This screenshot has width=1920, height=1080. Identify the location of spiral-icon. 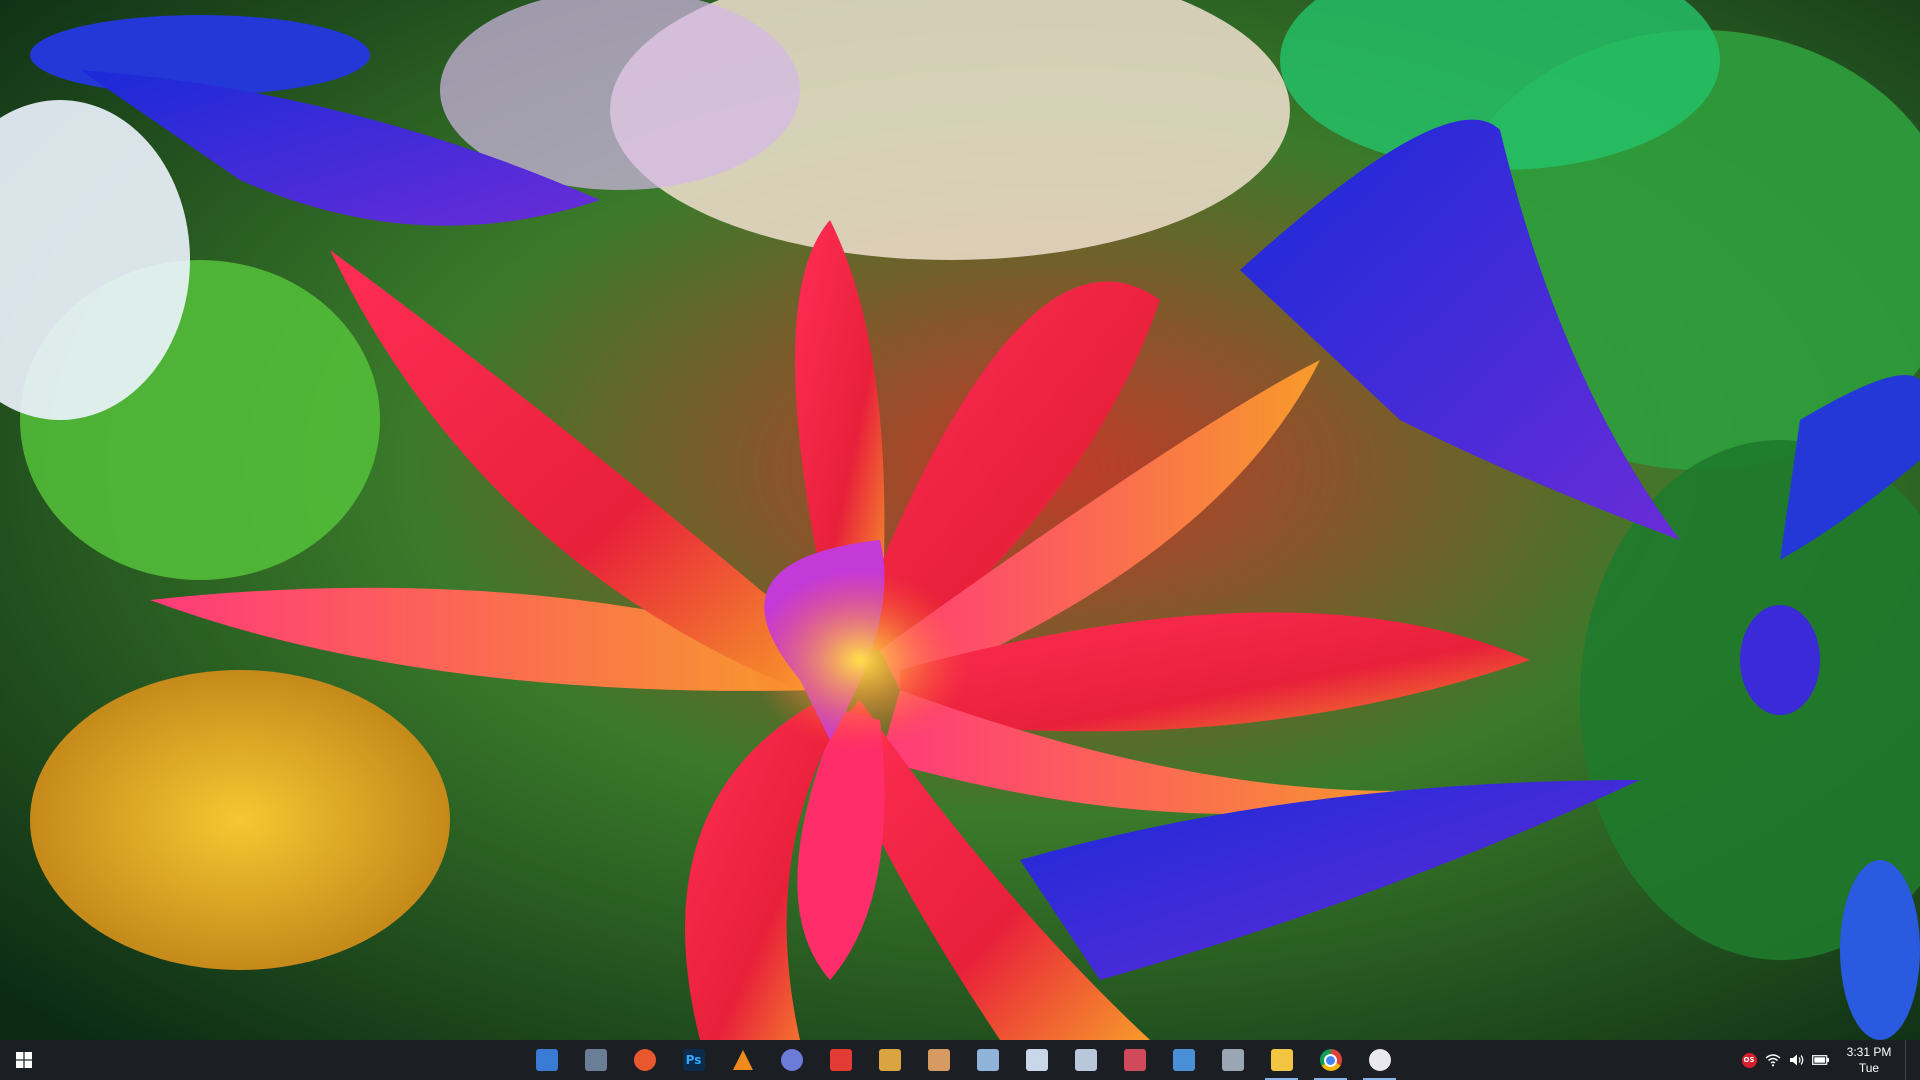
(791, 1060).